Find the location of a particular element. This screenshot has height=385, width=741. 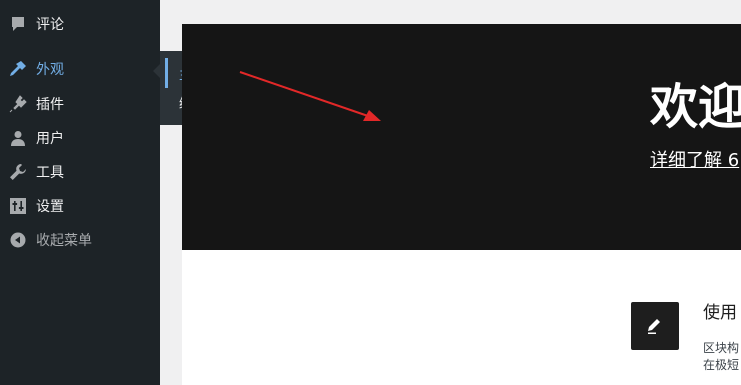

comment-icon is located at coordinates (18, 24).